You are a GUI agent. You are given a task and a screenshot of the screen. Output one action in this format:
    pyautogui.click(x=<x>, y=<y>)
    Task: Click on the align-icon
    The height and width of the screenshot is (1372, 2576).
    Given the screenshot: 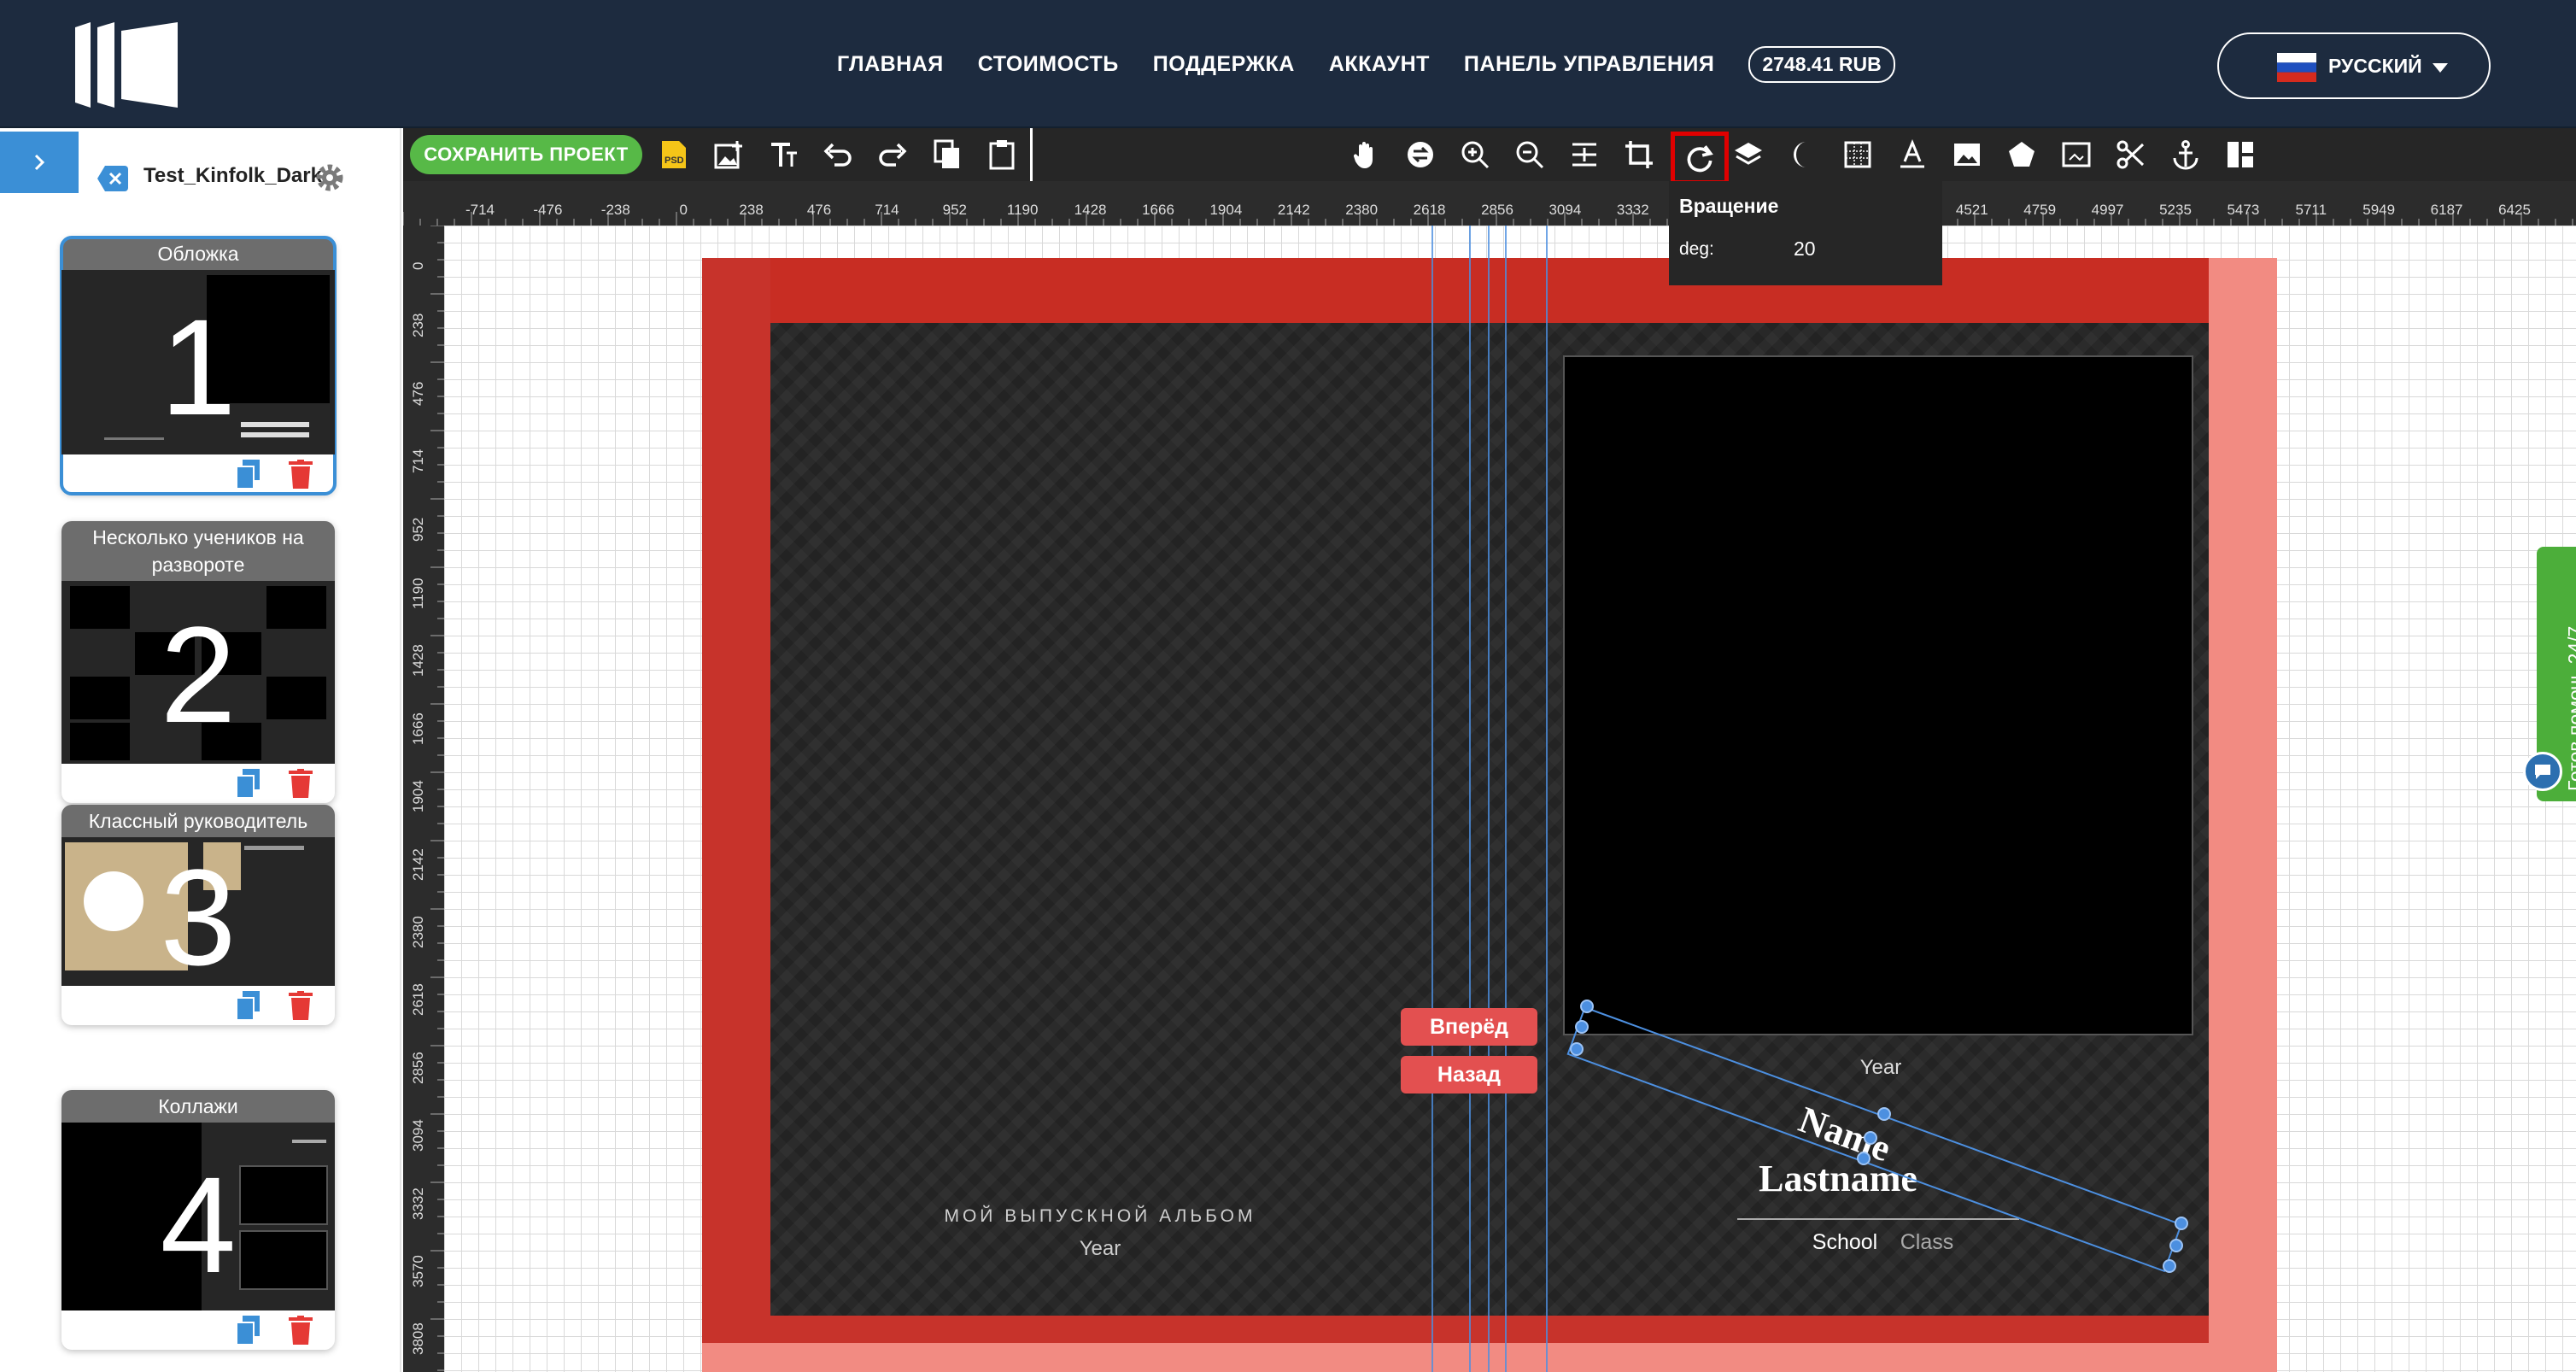 What is the action you would take?
    pyautogui.click(x=1584, y=154)
    